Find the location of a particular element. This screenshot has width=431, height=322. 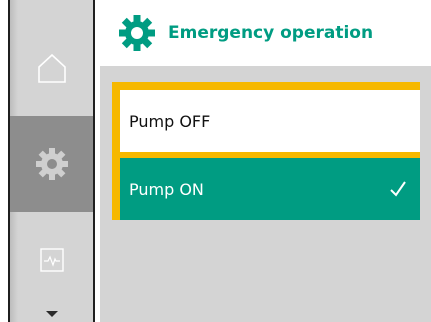

nav-item-diagnostics is located at coordinates (52, 260).